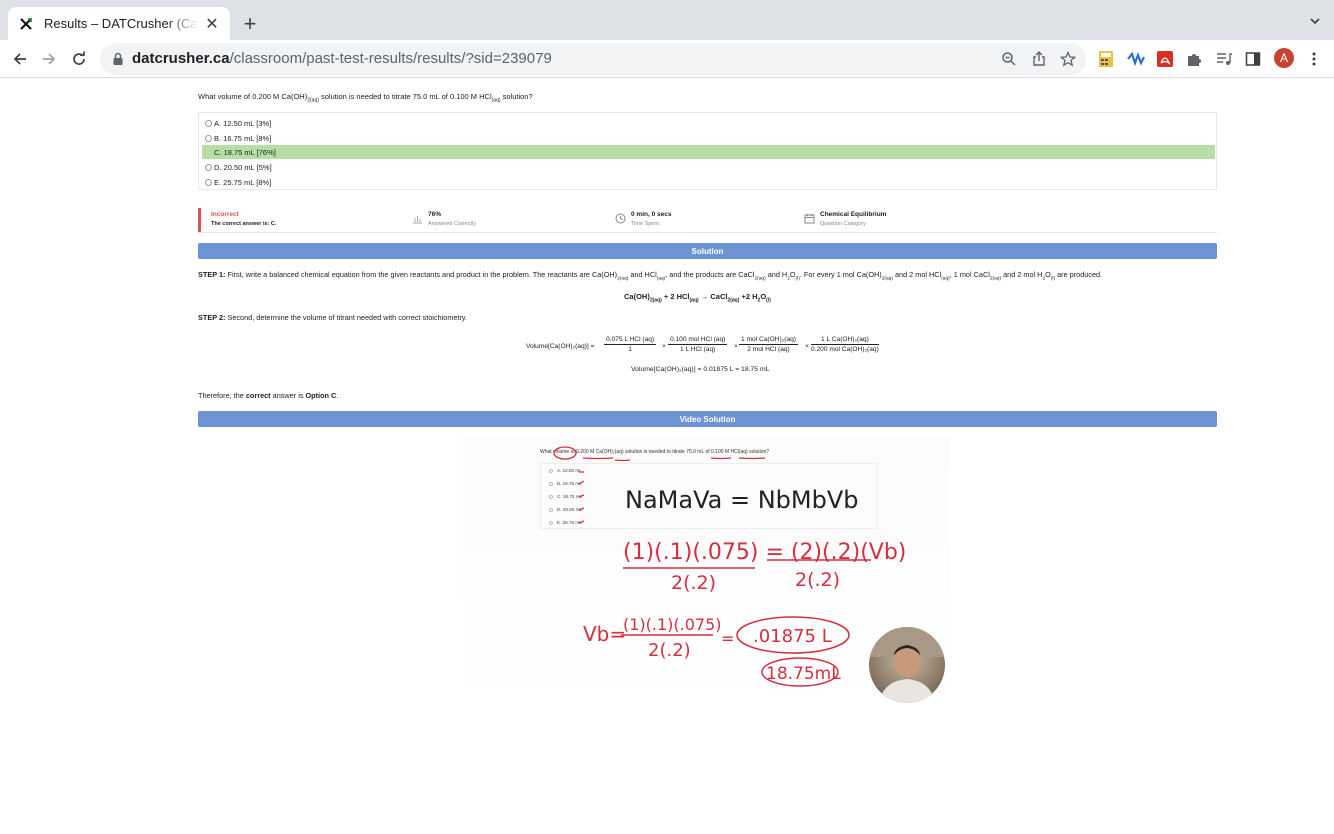  I want to click on lock-icon, so click(118, 59).